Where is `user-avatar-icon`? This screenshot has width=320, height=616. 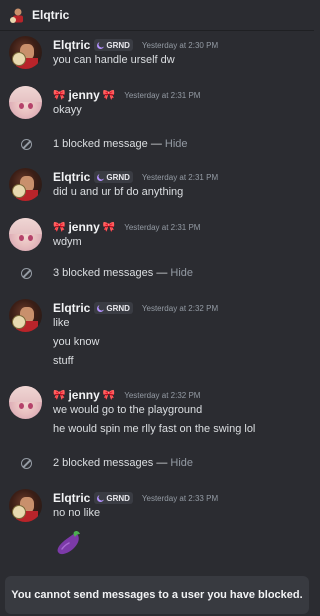 user-avatar-icon is located at coordinates (18, 15).